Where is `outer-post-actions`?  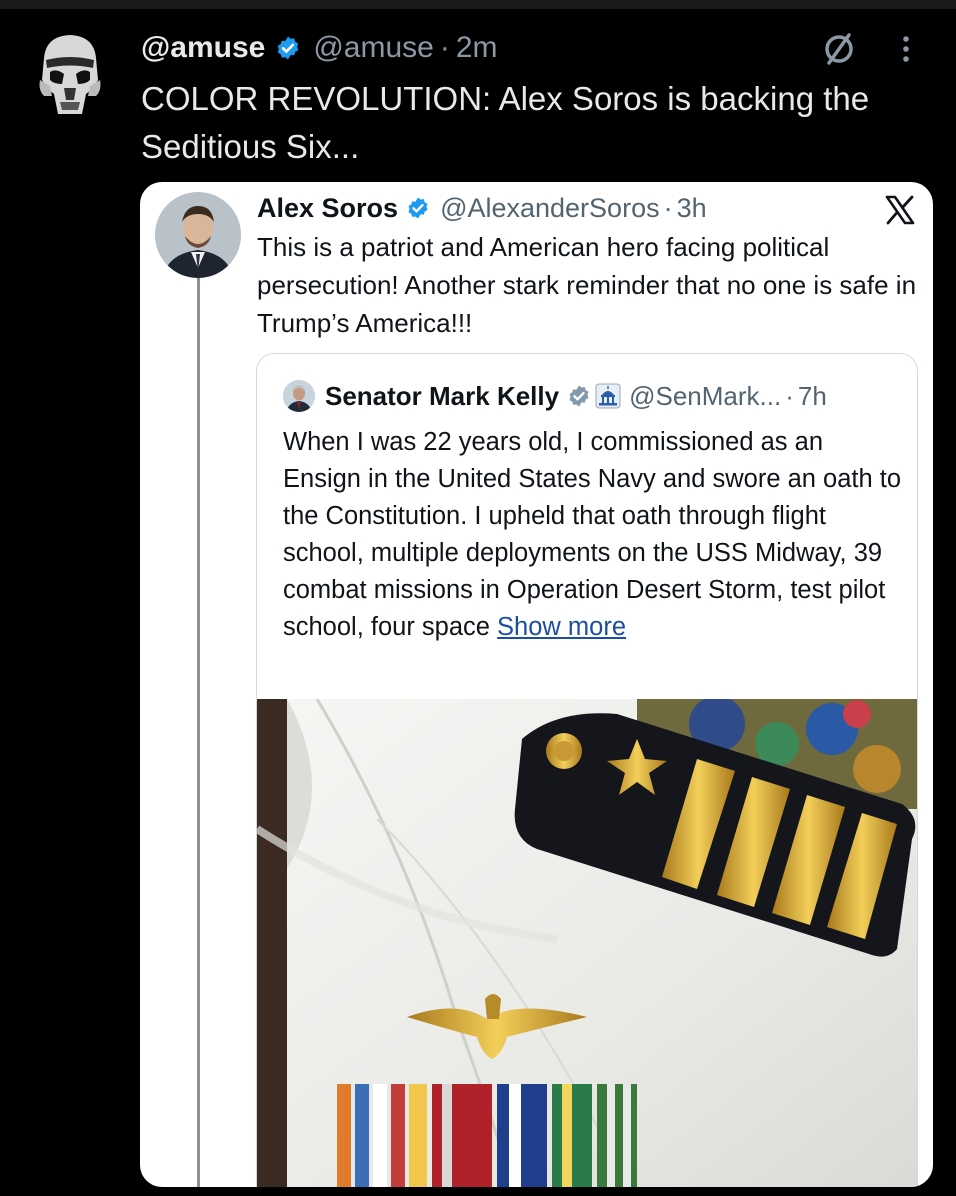 outer-post-actions is located at coordinates (865, 51).